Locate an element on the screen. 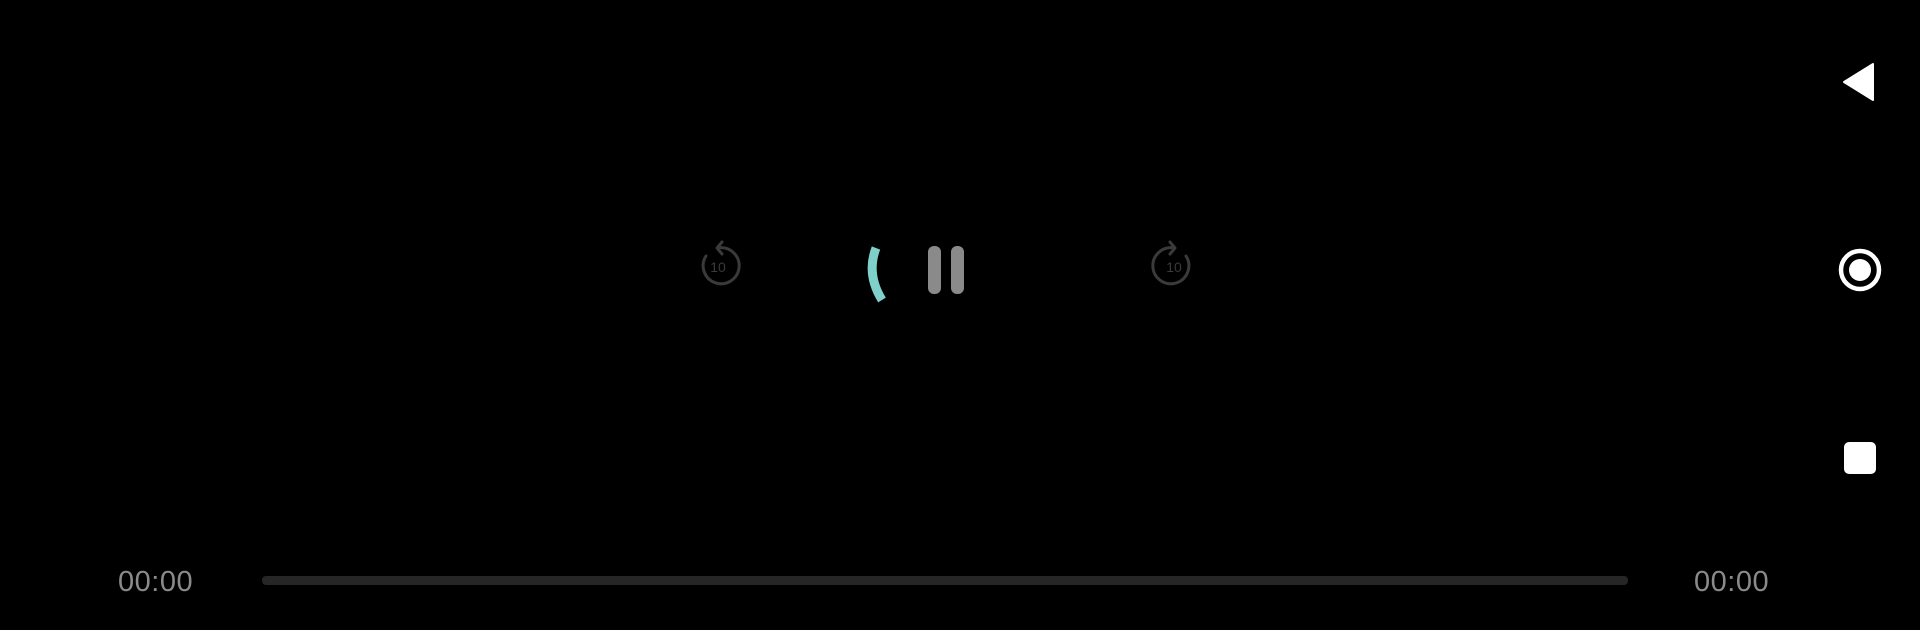 This screenshot has width=1920, height=630. nav-home-button is located at coordinates (1860, 270).